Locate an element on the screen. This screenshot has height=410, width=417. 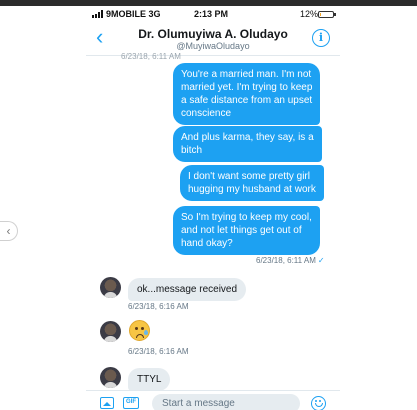
crying-face-emoji is located at coordinates (139, 330).